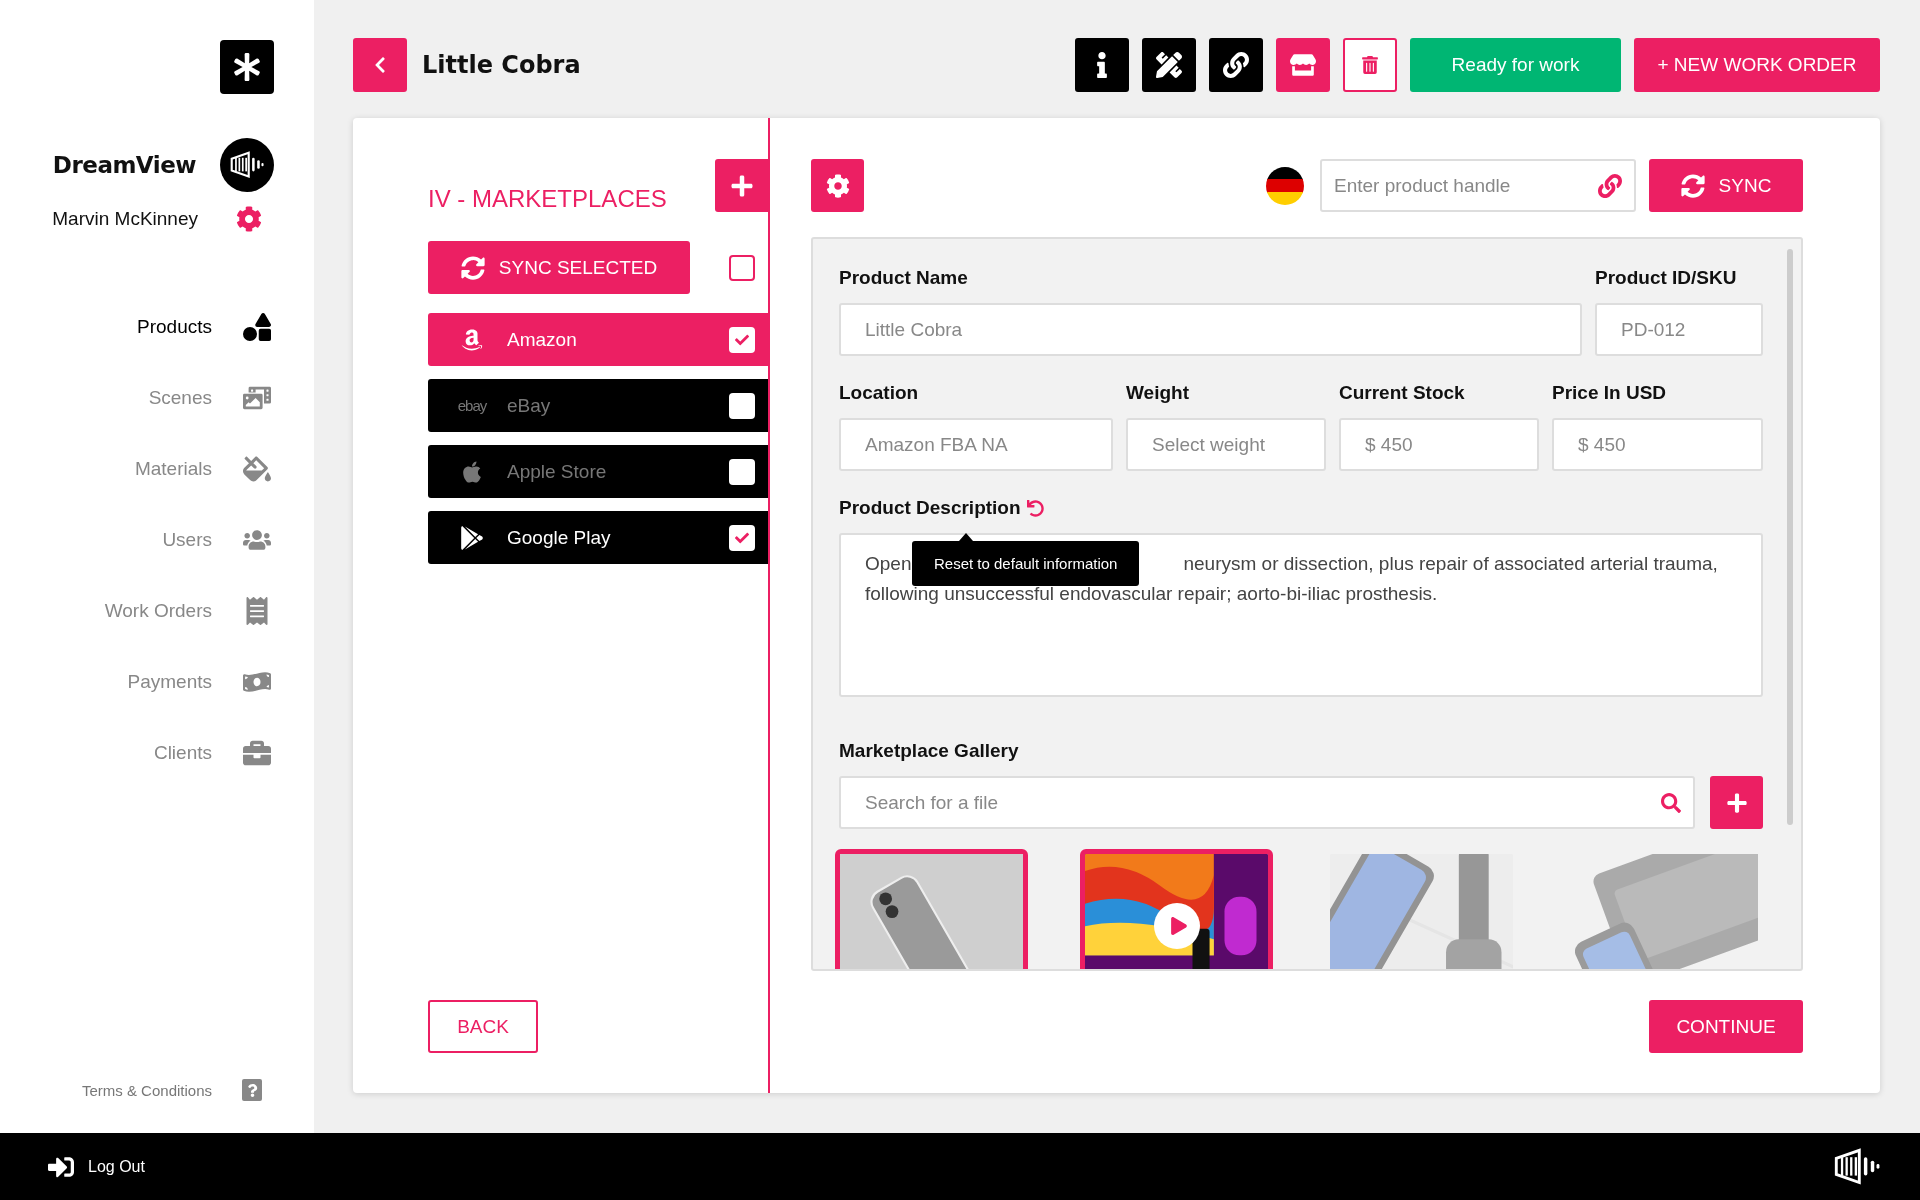  What do you see at coordinates (598, 405) in the screenshot?
I see `marketplace-item: ebay eBay` at bounding box center [598, 405].